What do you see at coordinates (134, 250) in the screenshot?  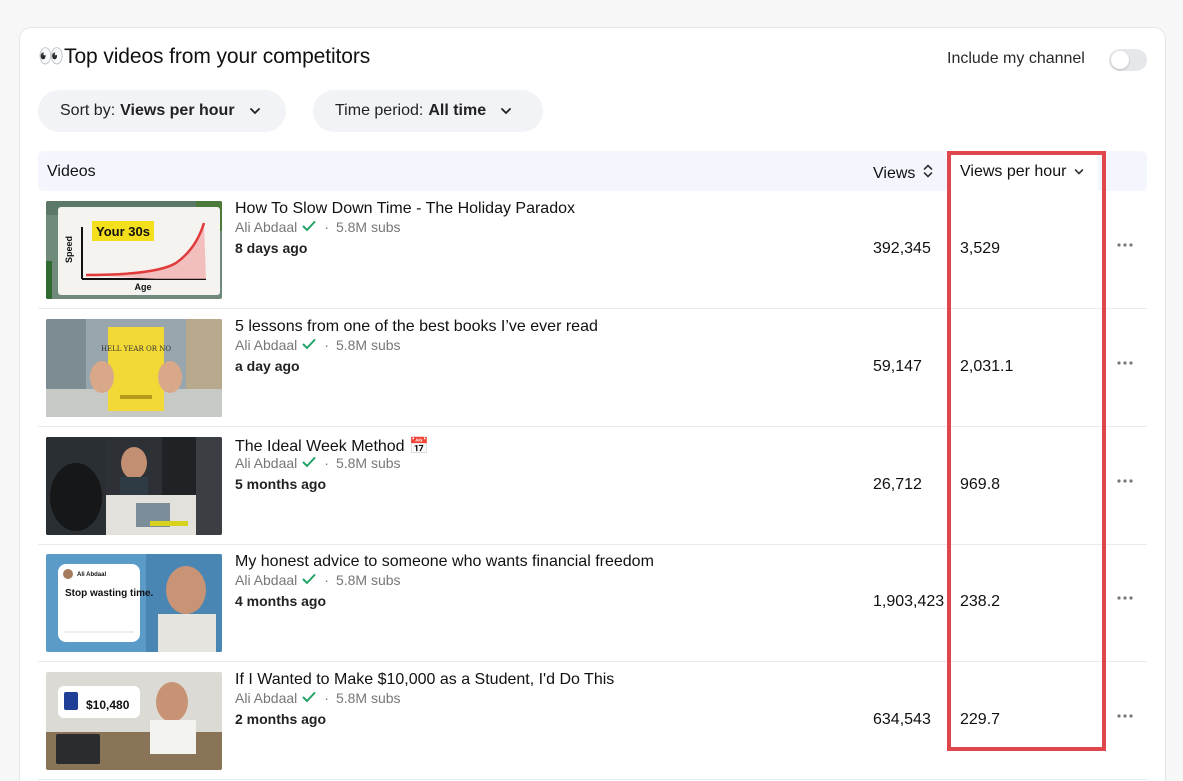 I see `video-thumbnail: Your 30s Speed Age` at bounding box center [134, 250].